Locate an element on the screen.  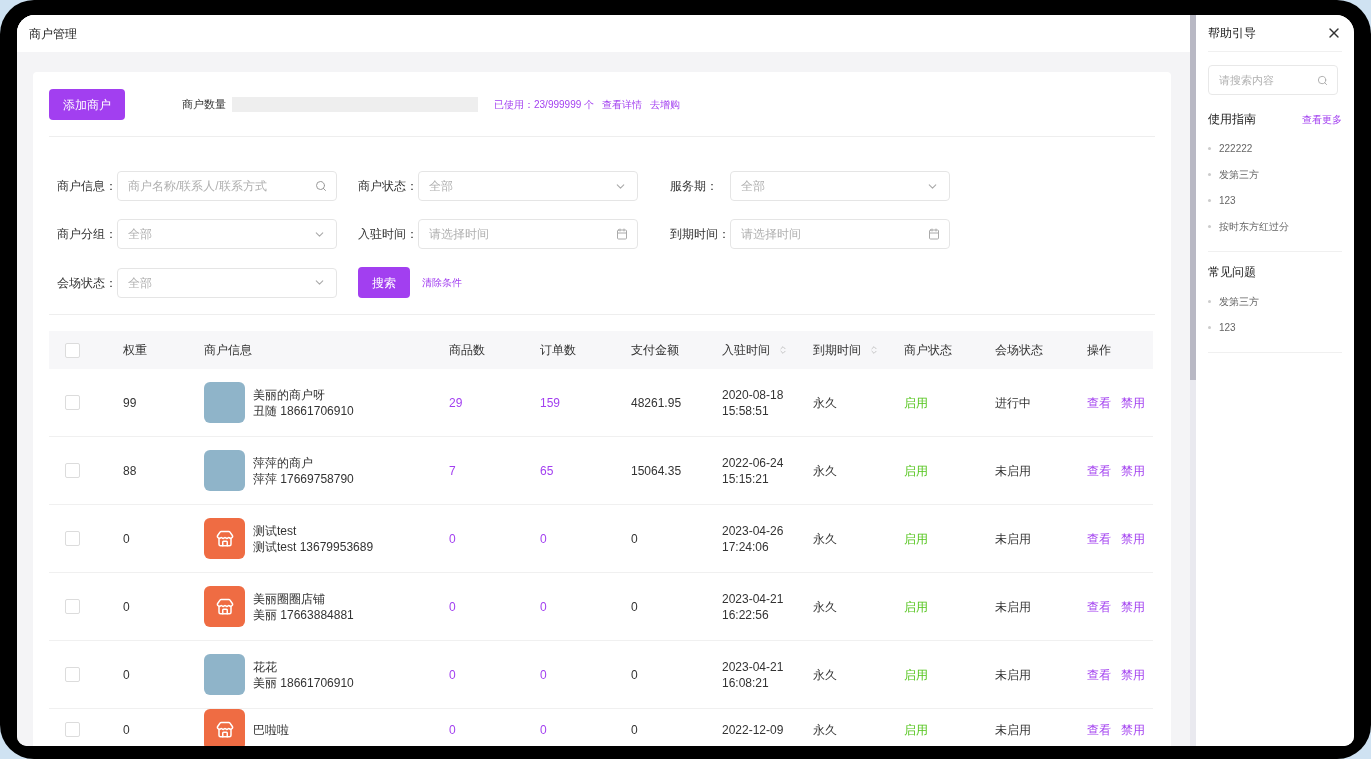
join-date: 2023-04-26 is located at coordinates (753, 530).